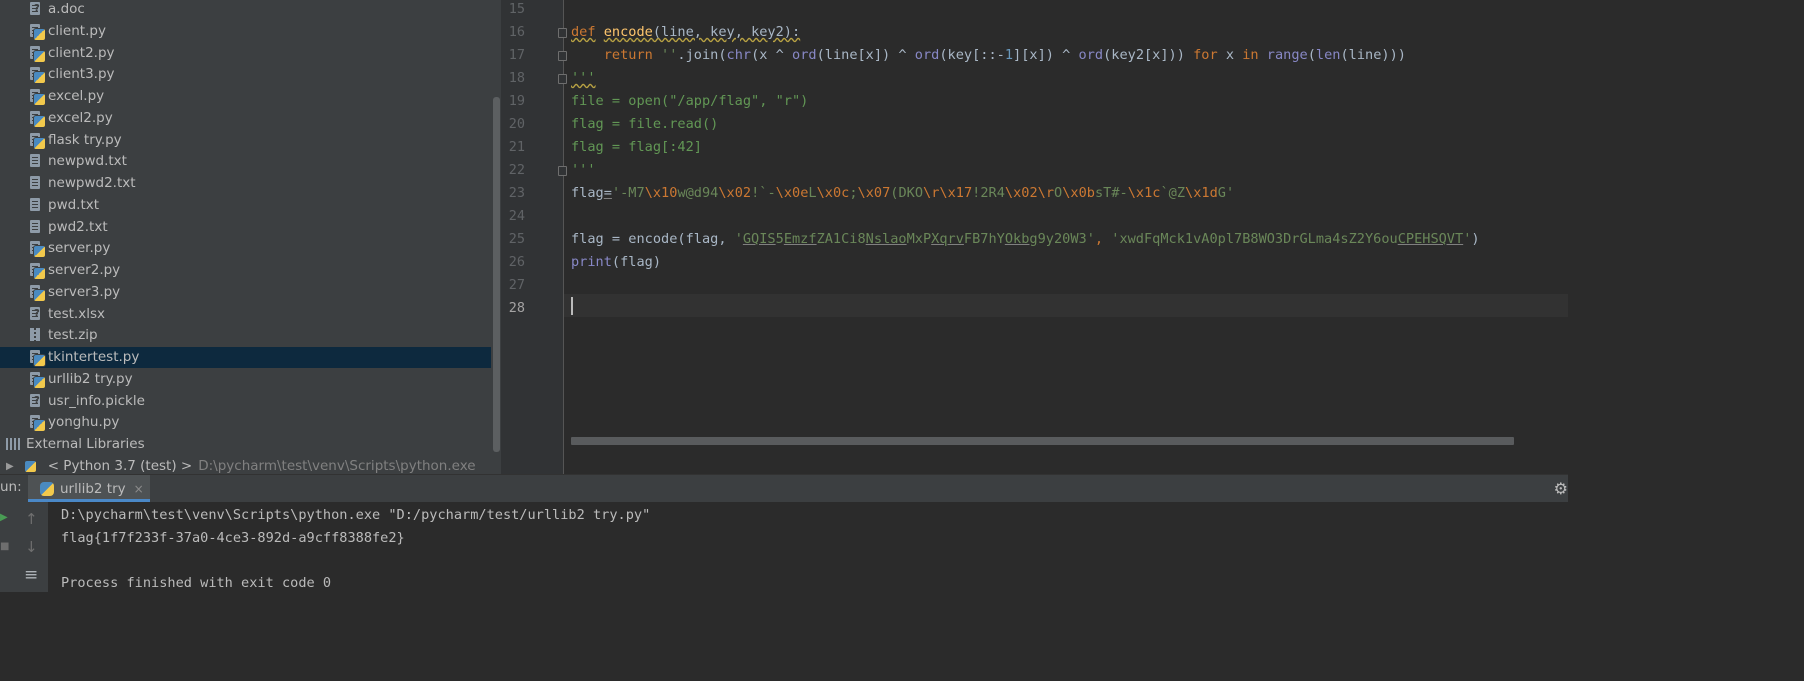 The image size is (1804, 681). Describe the element at coordinates (245, 52) in the screenshot. I see `tree-item: client2.py` at that location.